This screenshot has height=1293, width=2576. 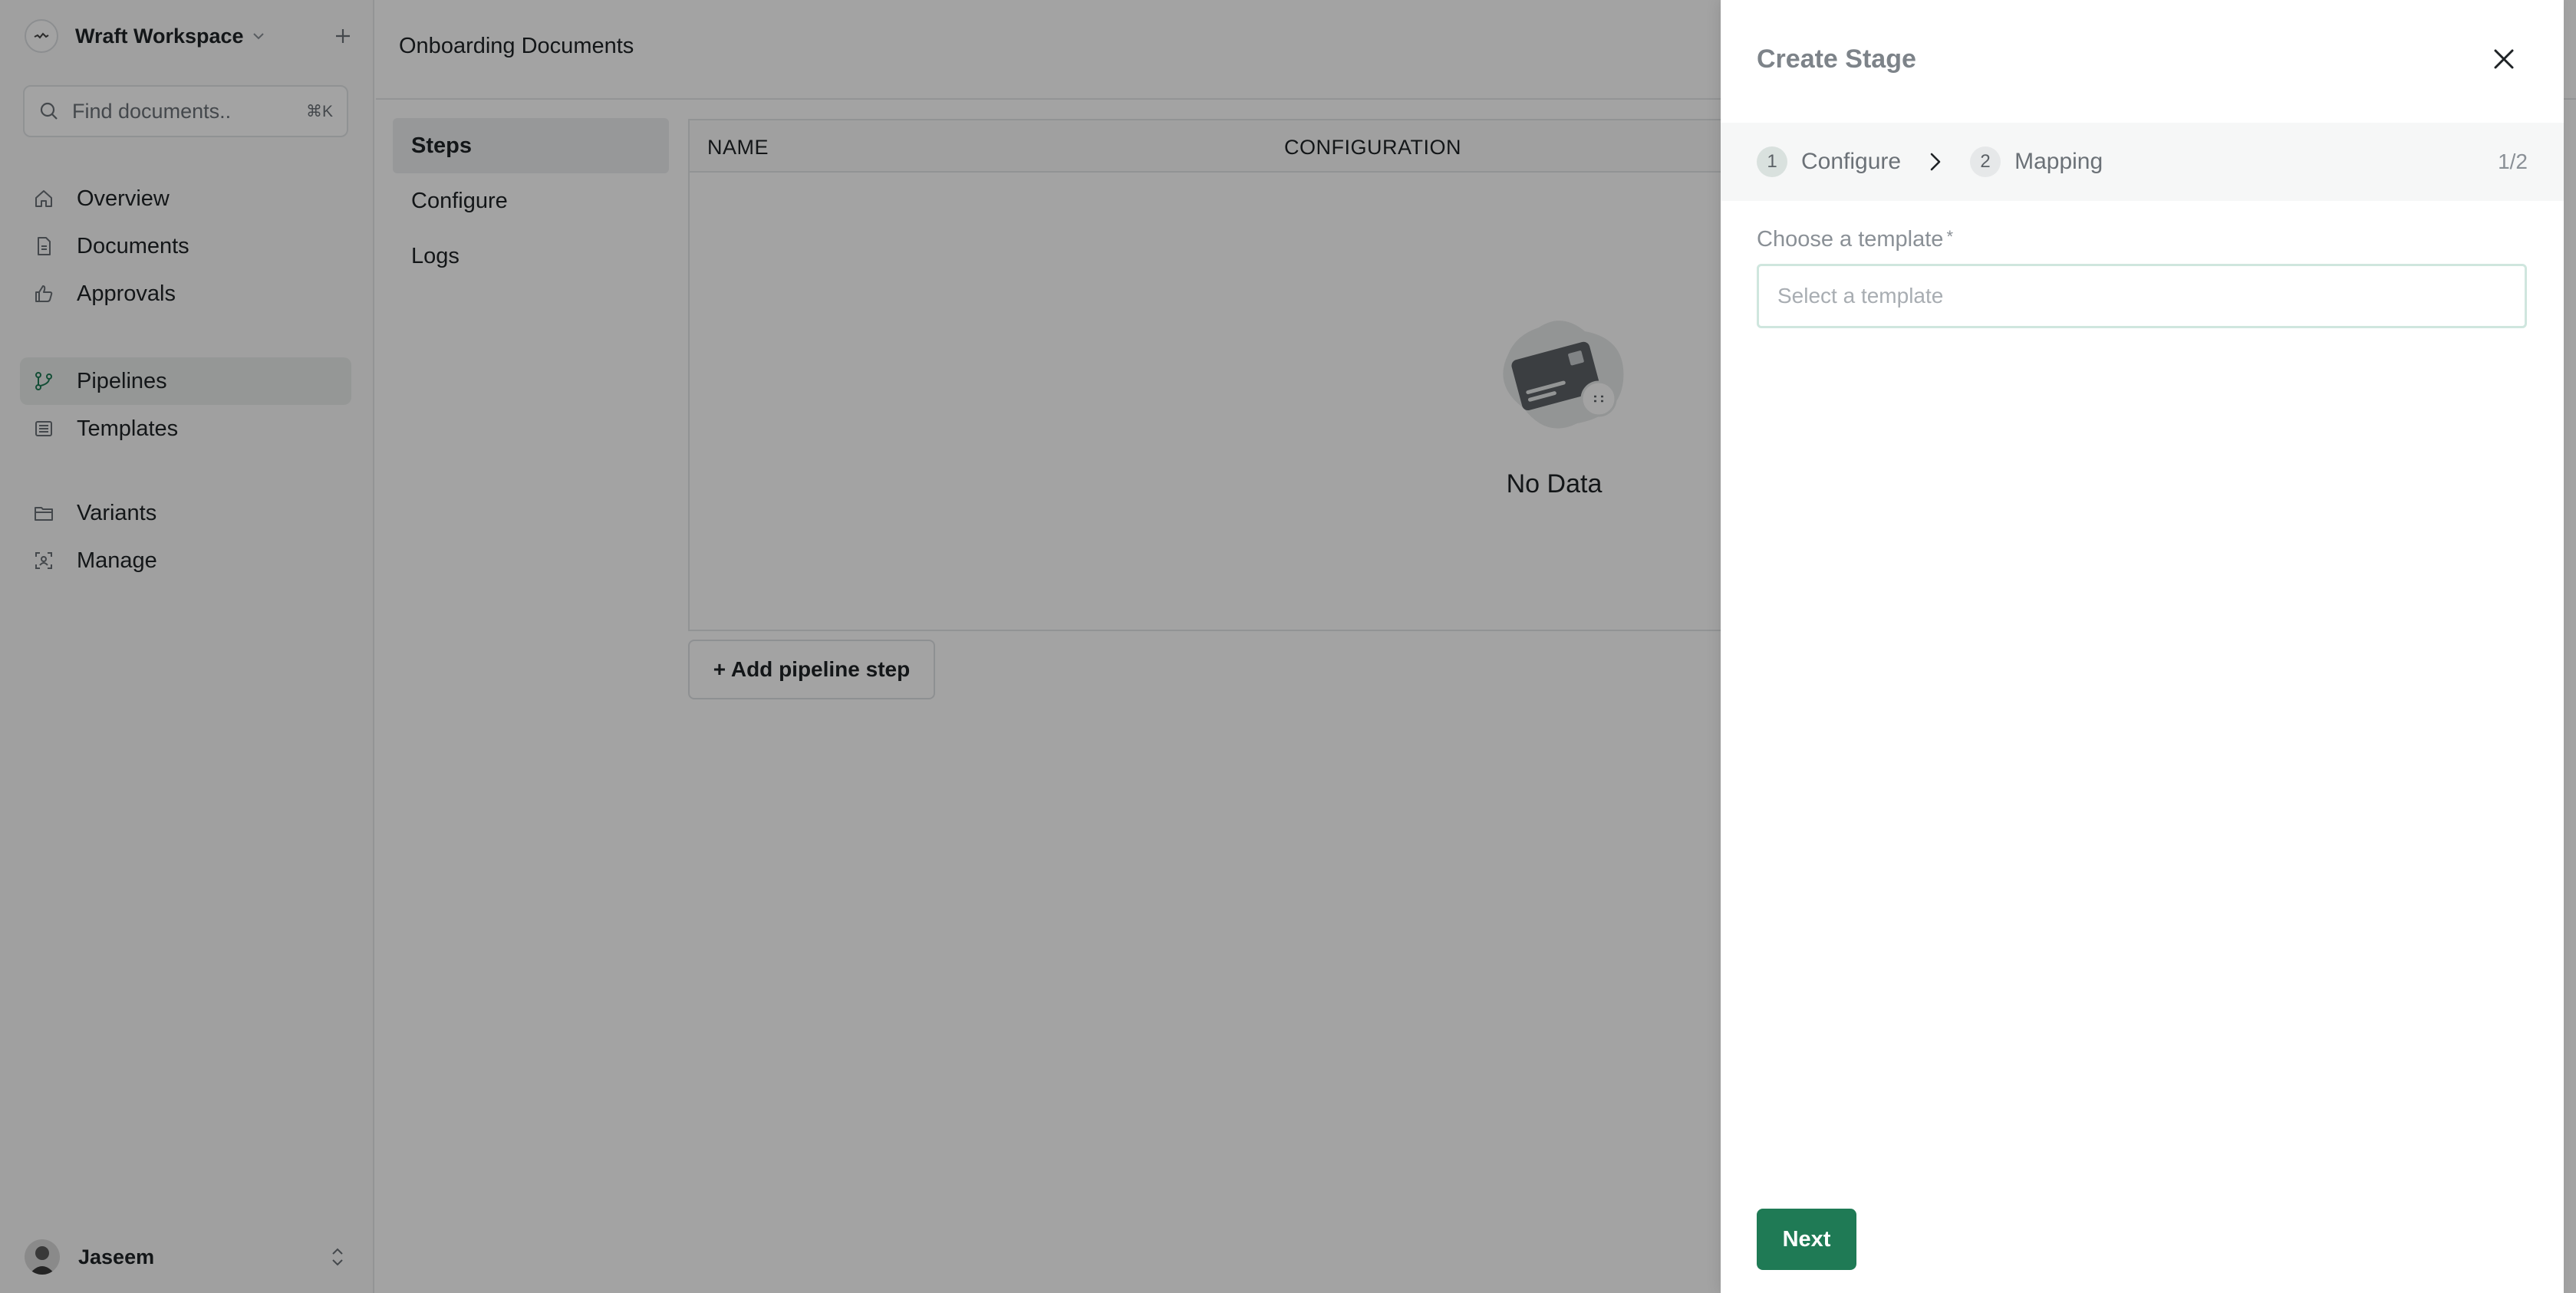 I want to click on step-number-2: 2, so click(x=1985, y=162).